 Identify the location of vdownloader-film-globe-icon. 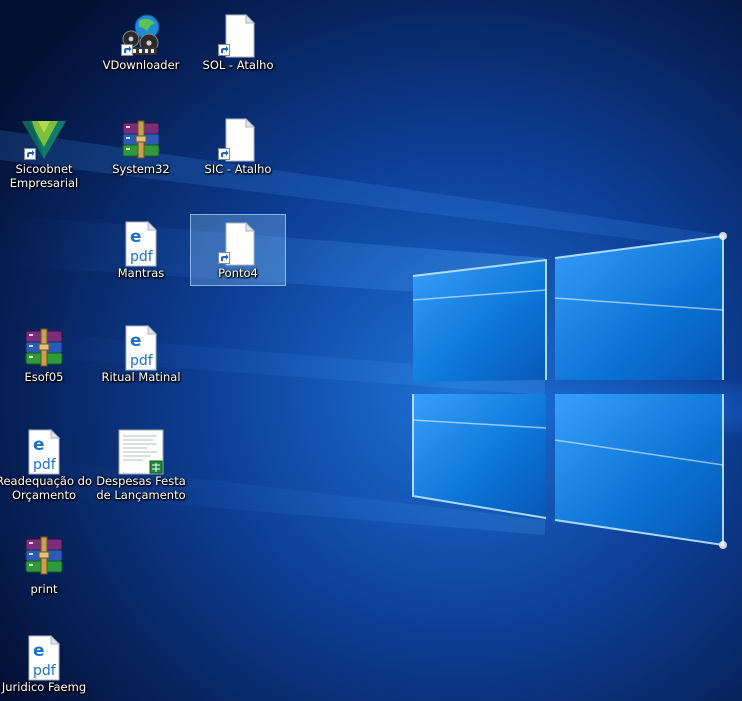
(141, 36).